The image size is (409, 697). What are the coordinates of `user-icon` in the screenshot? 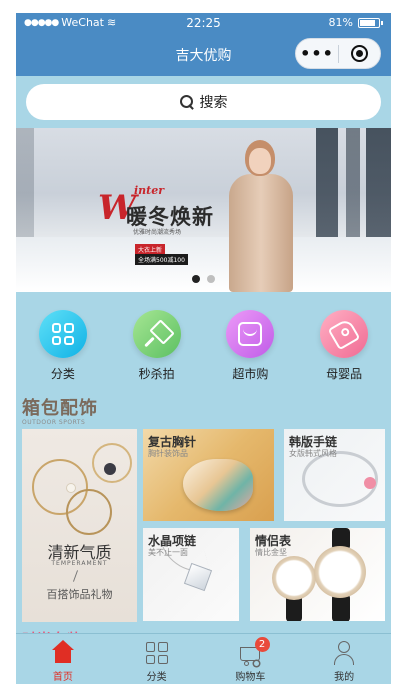 It's located at (344, 653).